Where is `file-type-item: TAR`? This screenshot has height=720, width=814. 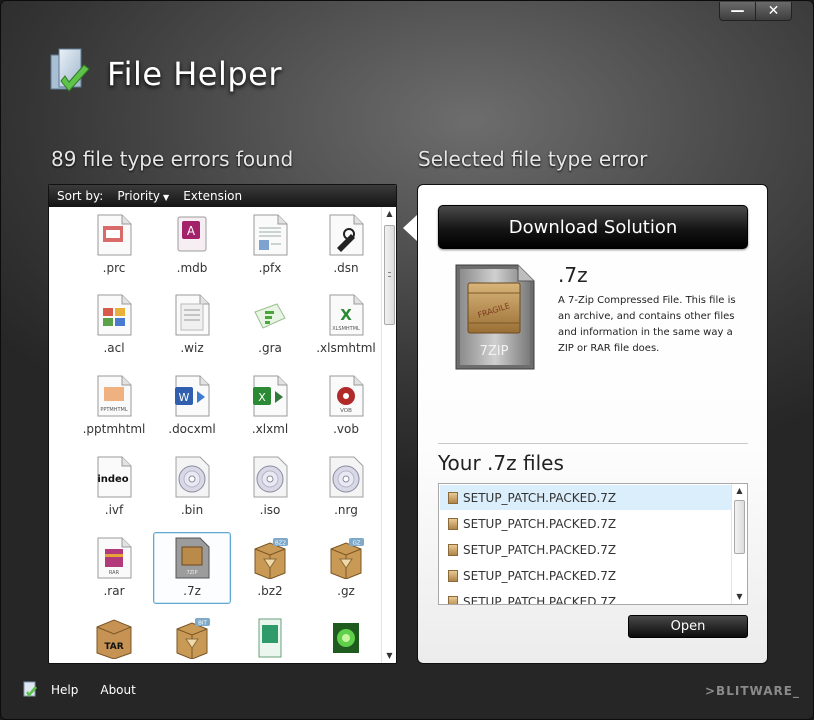
file-type-item: TAR is located at coordinates (114, 637).